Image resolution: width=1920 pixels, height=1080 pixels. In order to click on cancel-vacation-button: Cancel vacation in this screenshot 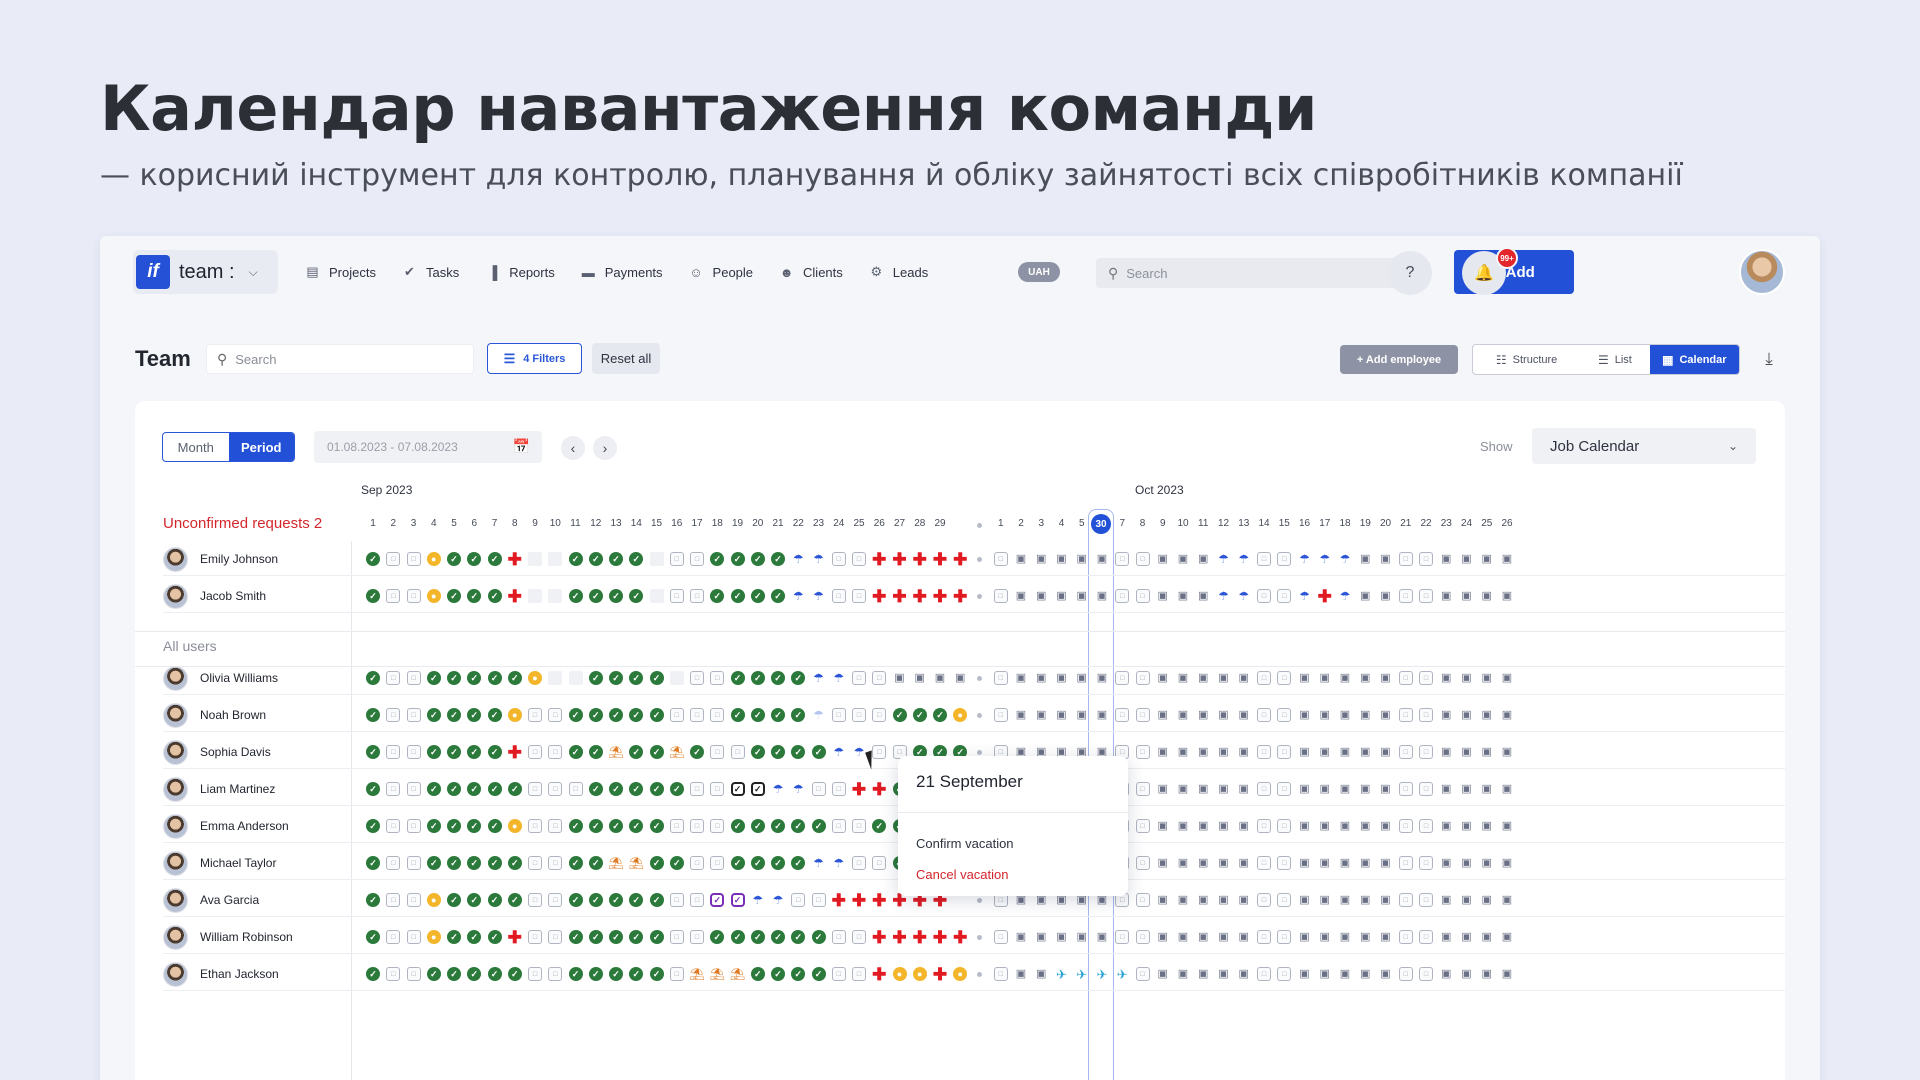, I will do `click(962, 874)`.